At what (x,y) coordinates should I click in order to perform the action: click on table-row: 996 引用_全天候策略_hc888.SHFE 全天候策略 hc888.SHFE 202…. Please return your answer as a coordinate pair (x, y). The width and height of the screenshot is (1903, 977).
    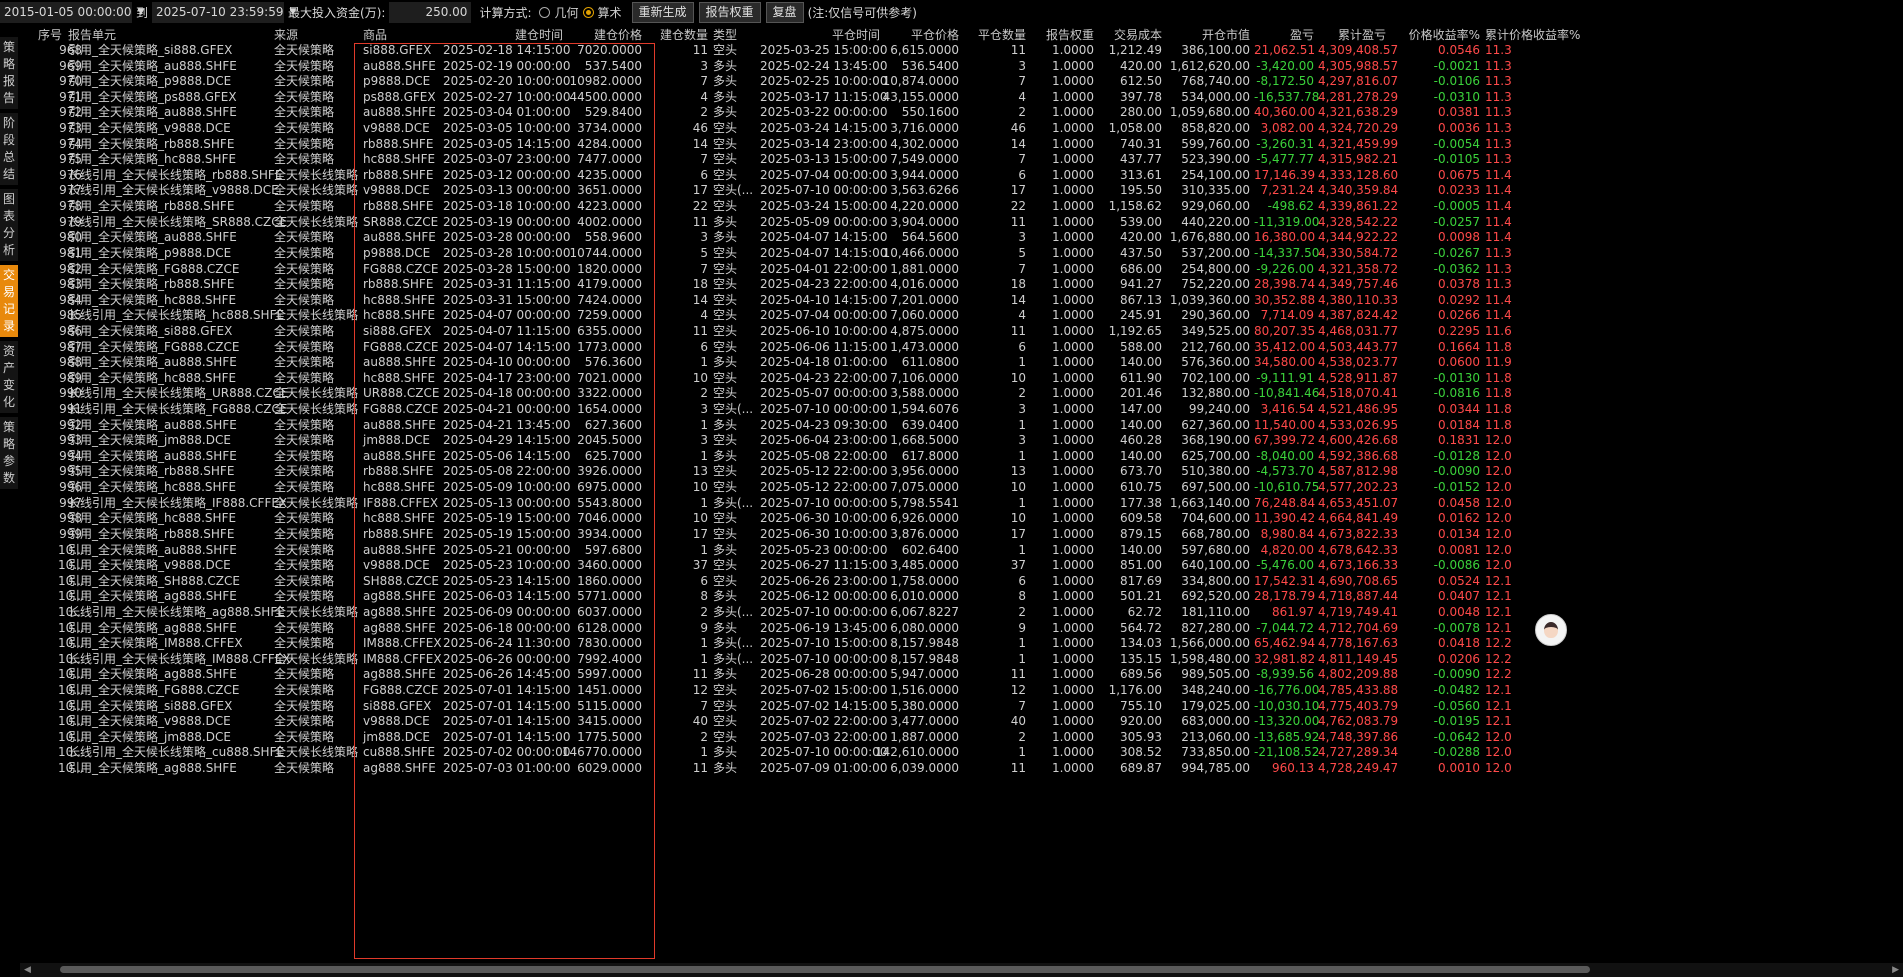
    Looking at the image, I should click on (961, 488).